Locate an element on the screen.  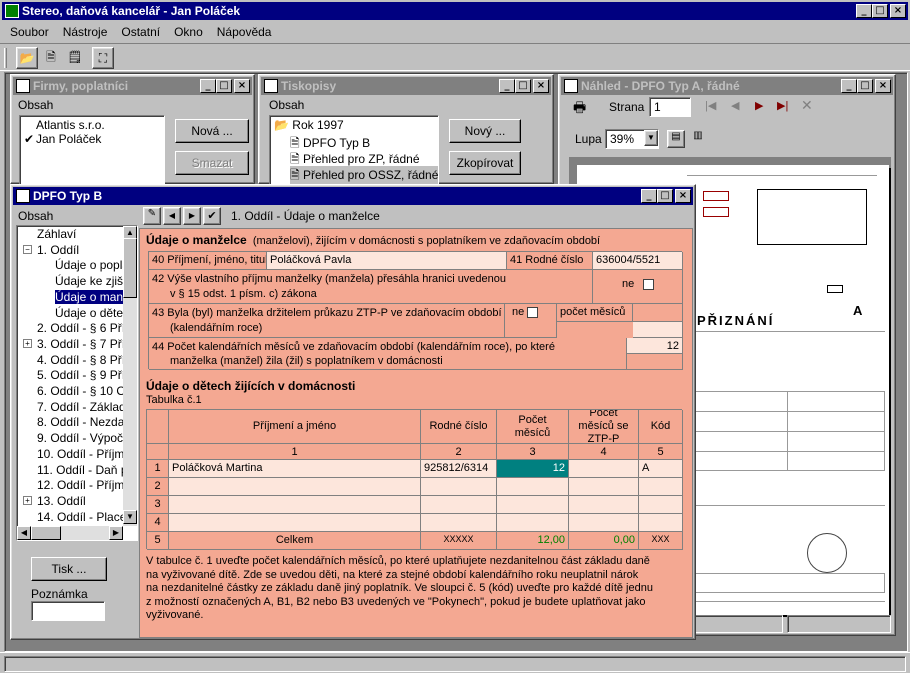
printer-icon: 🖶 is located at coordinates (579, 109).